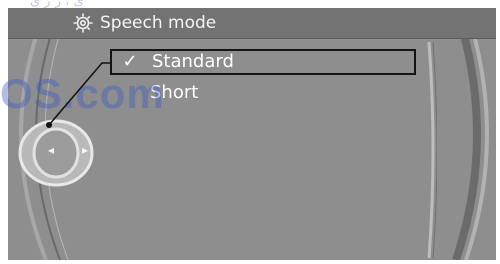  What do you see at coordinates (432, 150) in the screenshot?
I see `scrollbar` at bounding box center [432, 150].